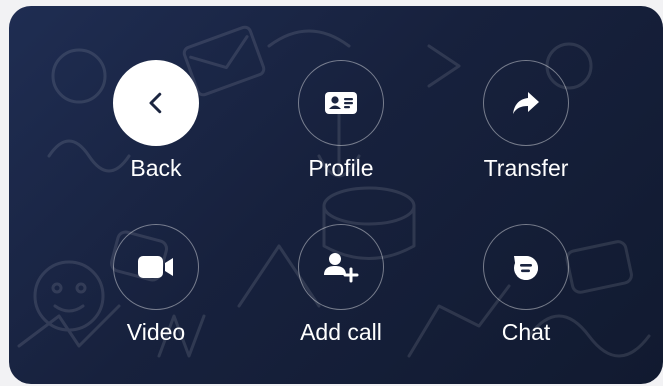 The width and height of the screenshot is (663, 386). I want to click on video-camera-icon, so click(155, 267).